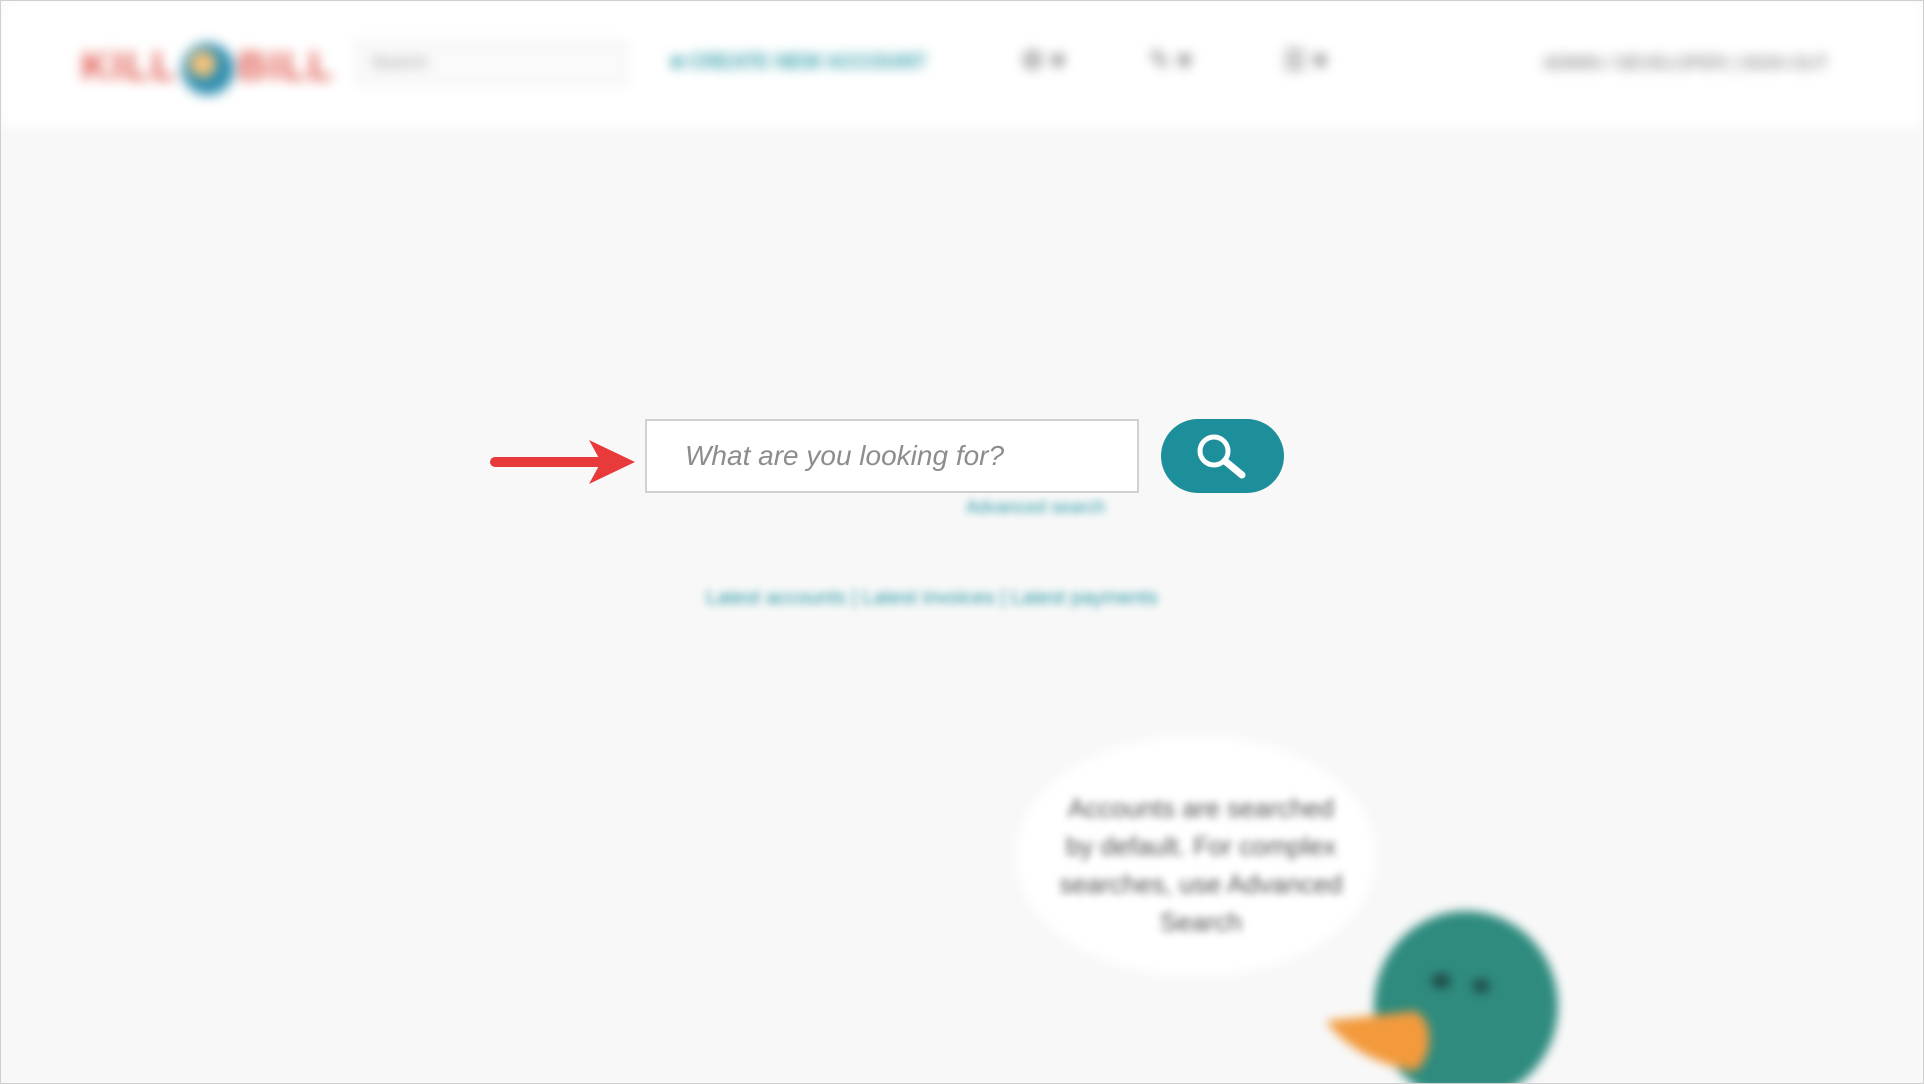  Describe the element at coordinates (1442, 997) in the screenshot. I see `duck-mascot-icon` at that location.